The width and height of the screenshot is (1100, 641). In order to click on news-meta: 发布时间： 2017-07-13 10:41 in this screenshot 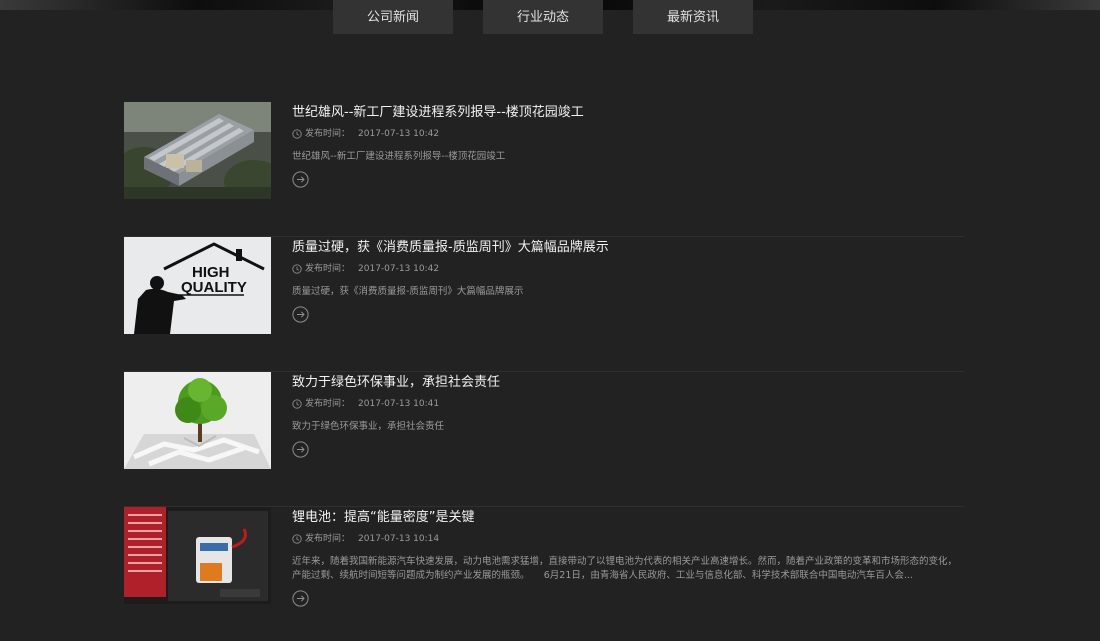, I will do `click(628, 404)`.